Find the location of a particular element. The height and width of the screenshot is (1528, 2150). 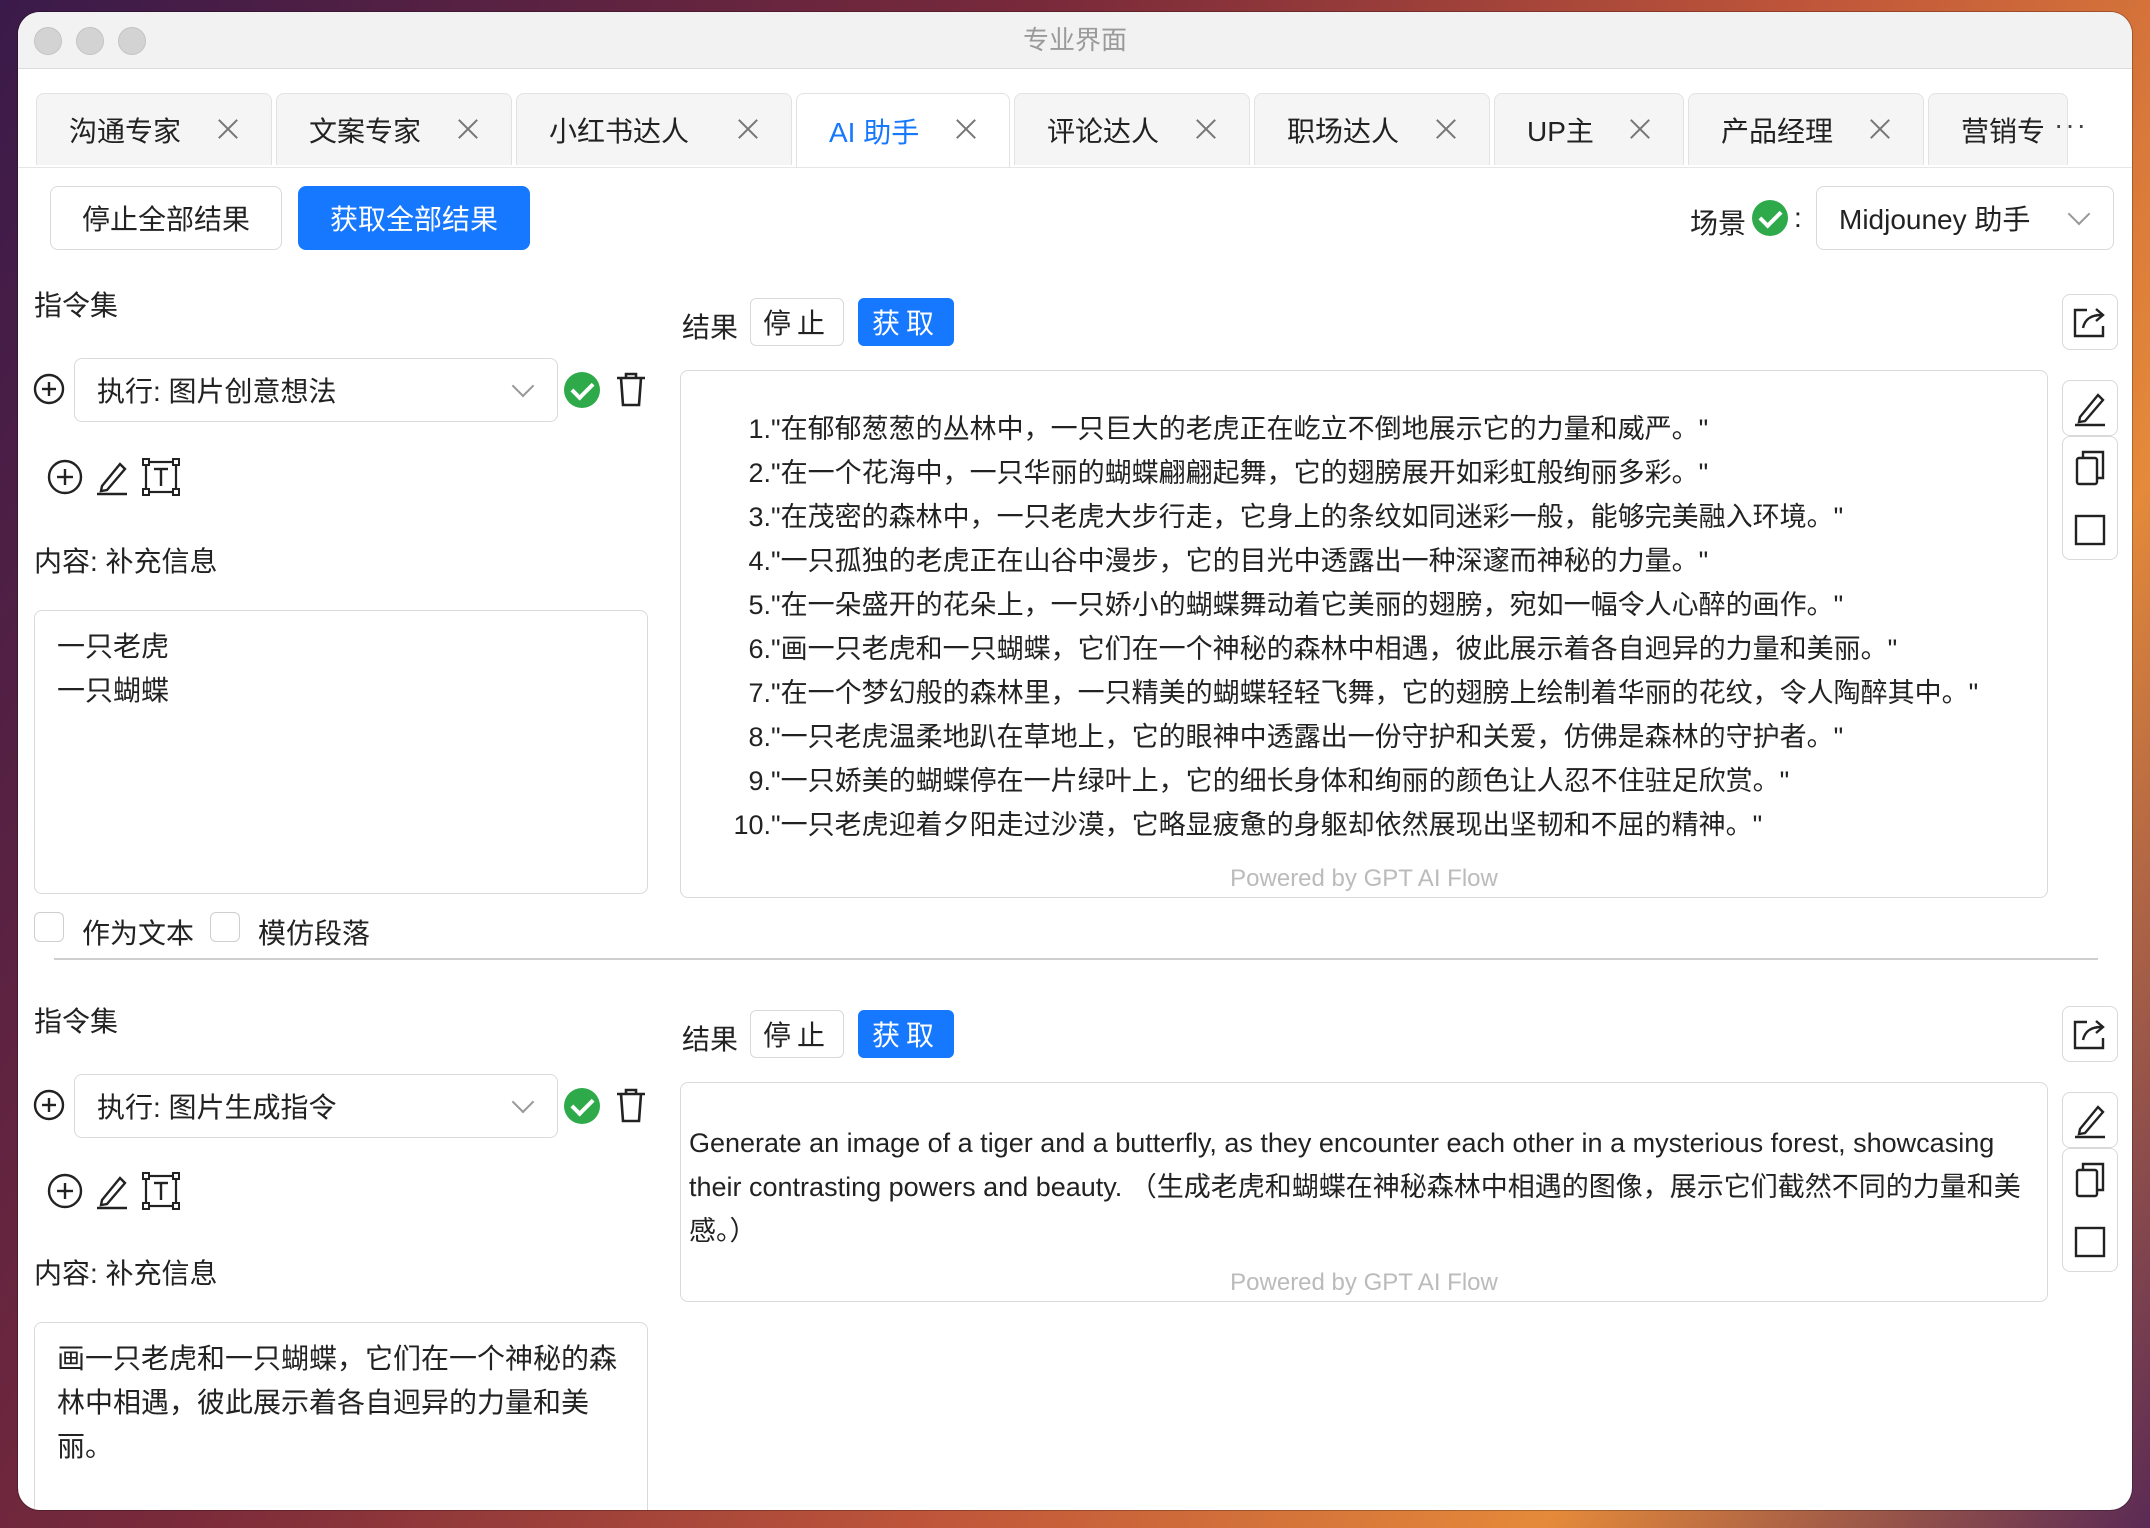

get-all-button: 获取全部结果 is located at coordinates (414, 218).